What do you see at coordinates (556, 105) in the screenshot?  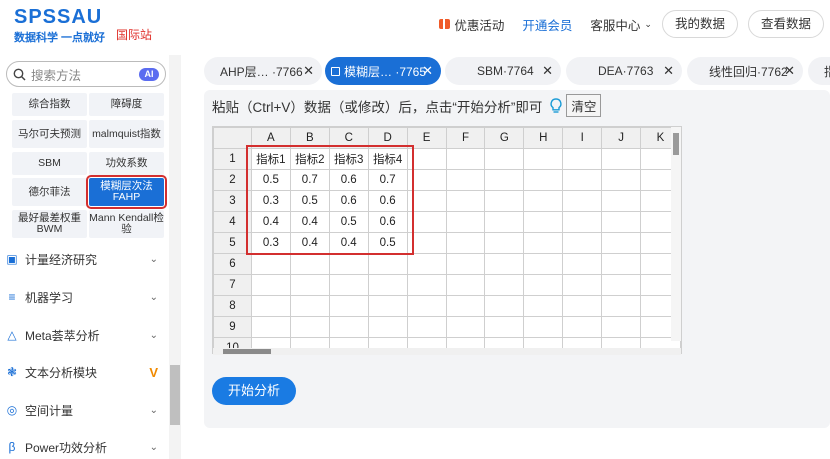 I see `lightbulb-icon` at bounding box center [556, 105].